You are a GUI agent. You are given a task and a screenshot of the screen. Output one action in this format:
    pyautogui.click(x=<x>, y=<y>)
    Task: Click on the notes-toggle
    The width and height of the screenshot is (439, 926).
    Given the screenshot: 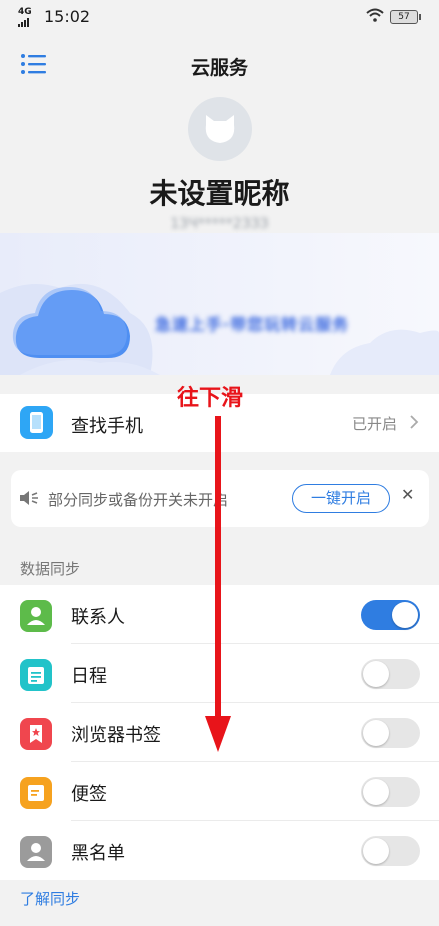 What is the action you would take?
    pyautogui.click(x=390, y=792)
    